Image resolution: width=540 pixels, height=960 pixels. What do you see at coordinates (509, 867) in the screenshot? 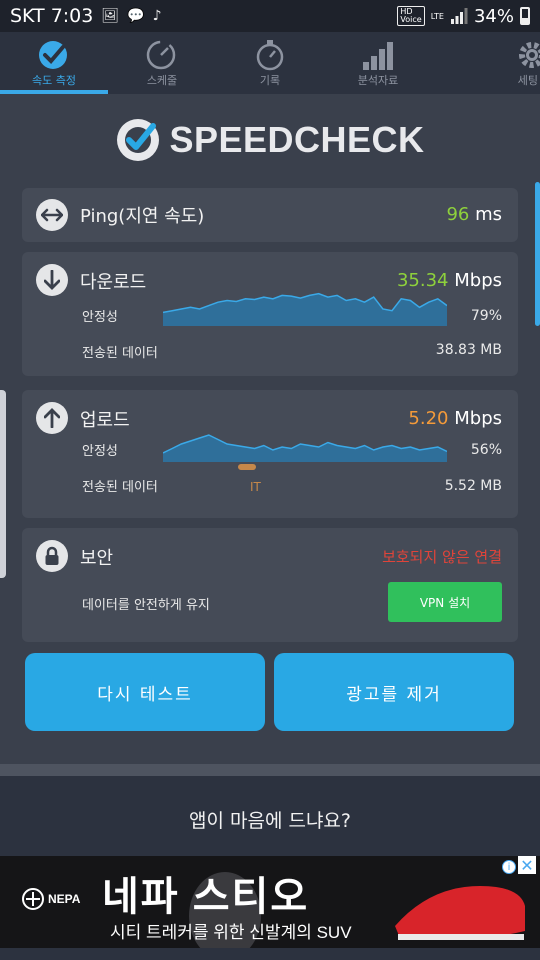
I see `ad-info-icon: i` at bounding box center [509, 867].